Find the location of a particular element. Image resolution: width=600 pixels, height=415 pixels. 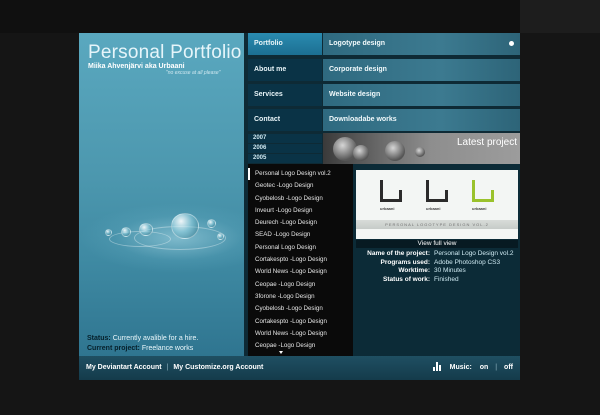

nav-portfolio: Portfolio is located at coordinates (285, 44).